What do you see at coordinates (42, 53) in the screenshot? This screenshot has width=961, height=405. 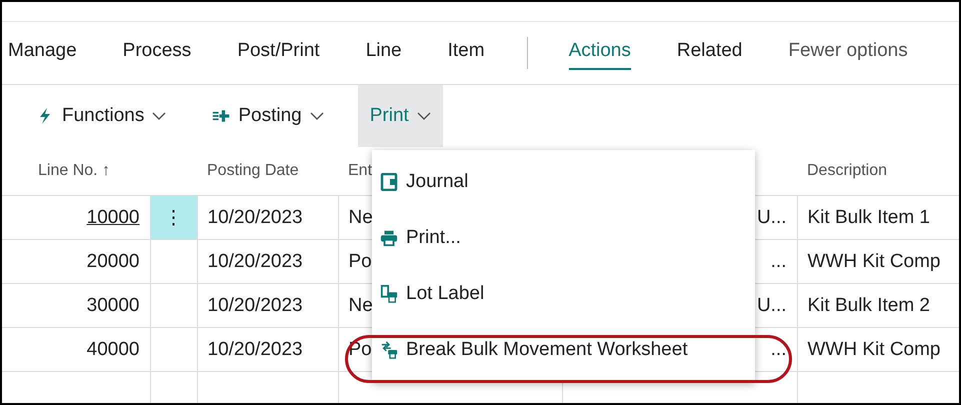 I see `tab: Manage` at bounding box center [42, 53].